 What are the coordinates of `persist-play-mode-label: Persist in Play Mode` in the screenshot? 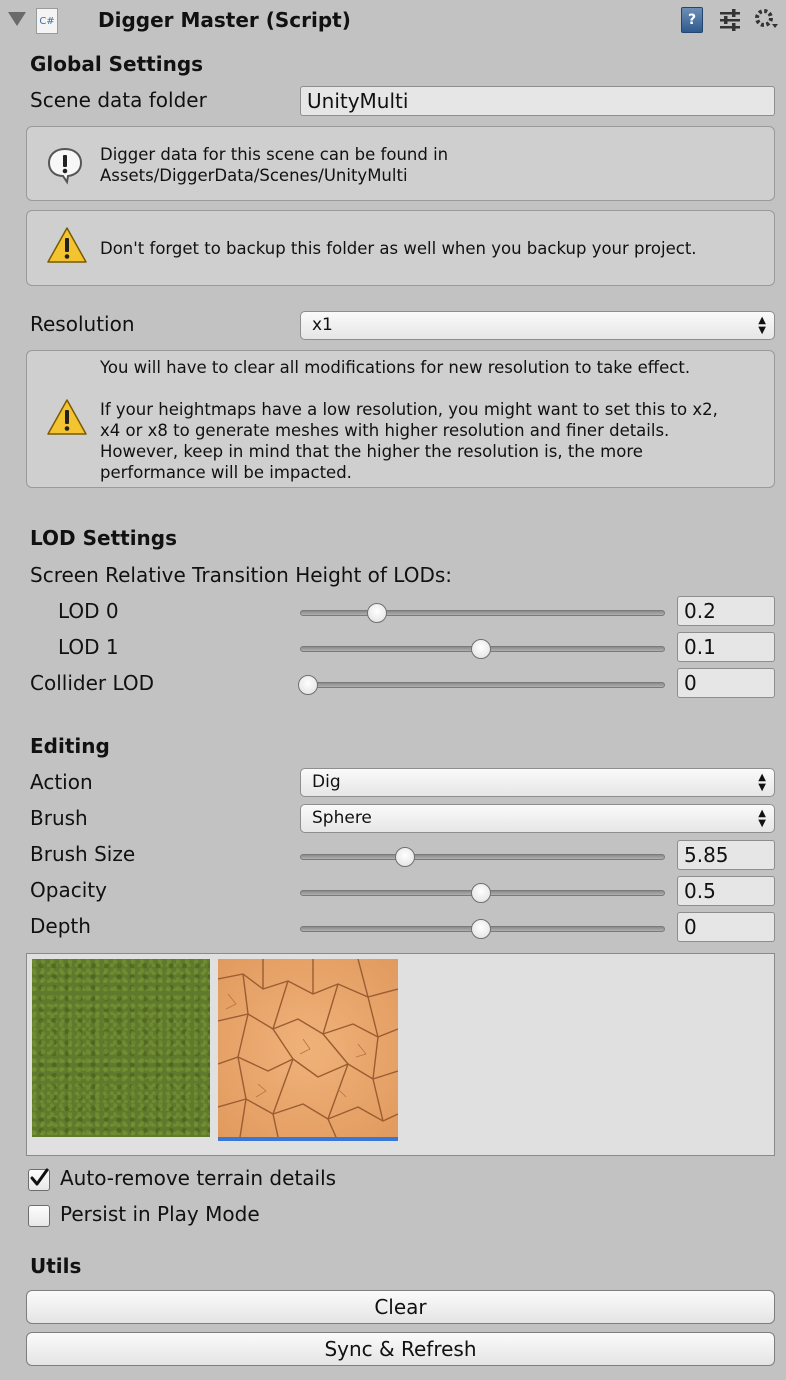 It's located at (160, 1214).